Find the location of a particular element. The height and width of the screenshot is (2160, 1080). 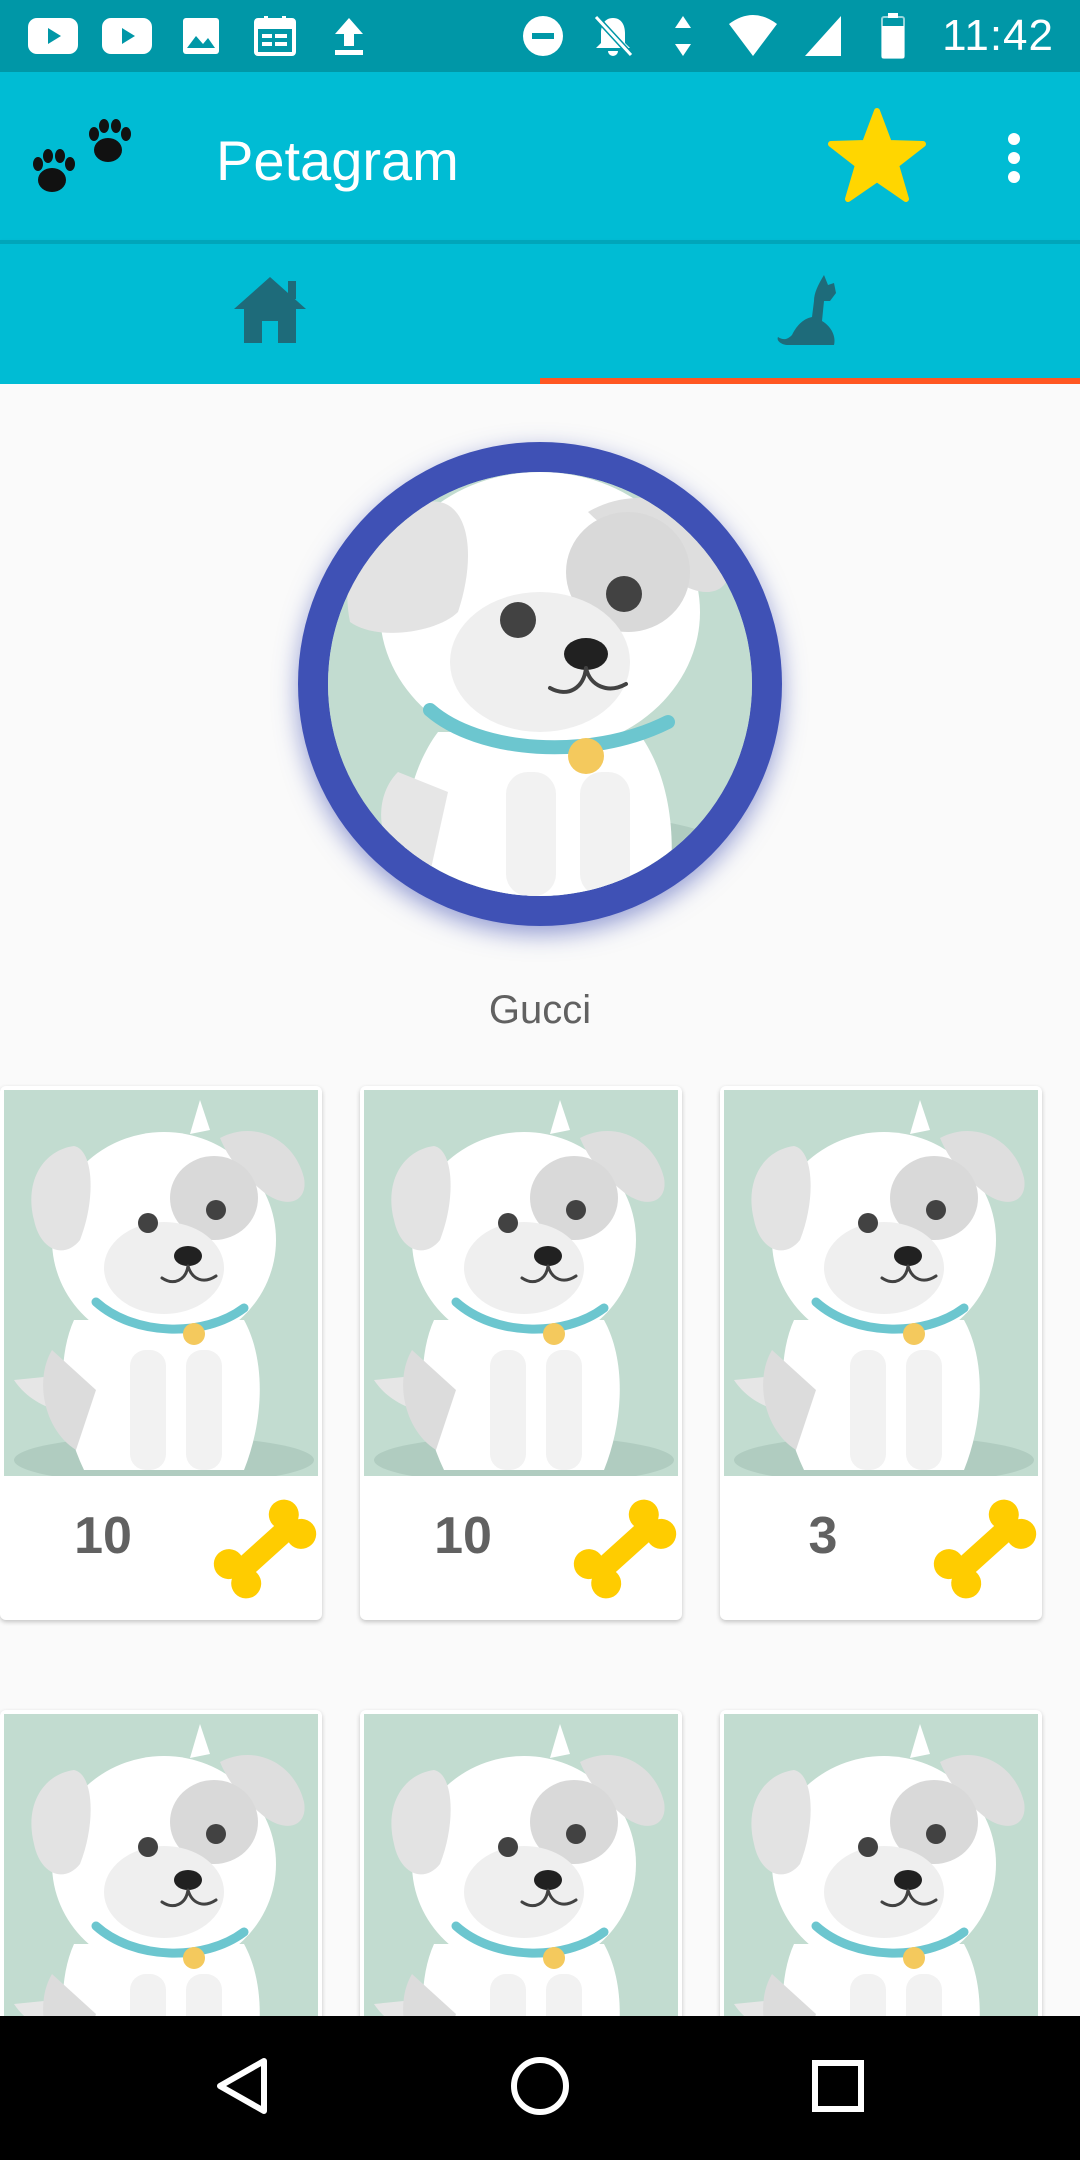

home-circle-icon is located at coordinates (540, 2088).